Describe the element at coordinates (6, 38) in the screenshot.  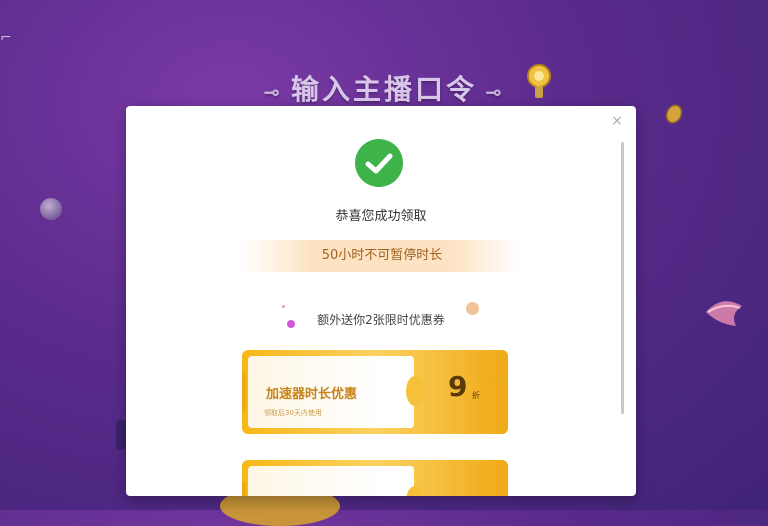
I see `bg-left-mark: ⌐` at that location.